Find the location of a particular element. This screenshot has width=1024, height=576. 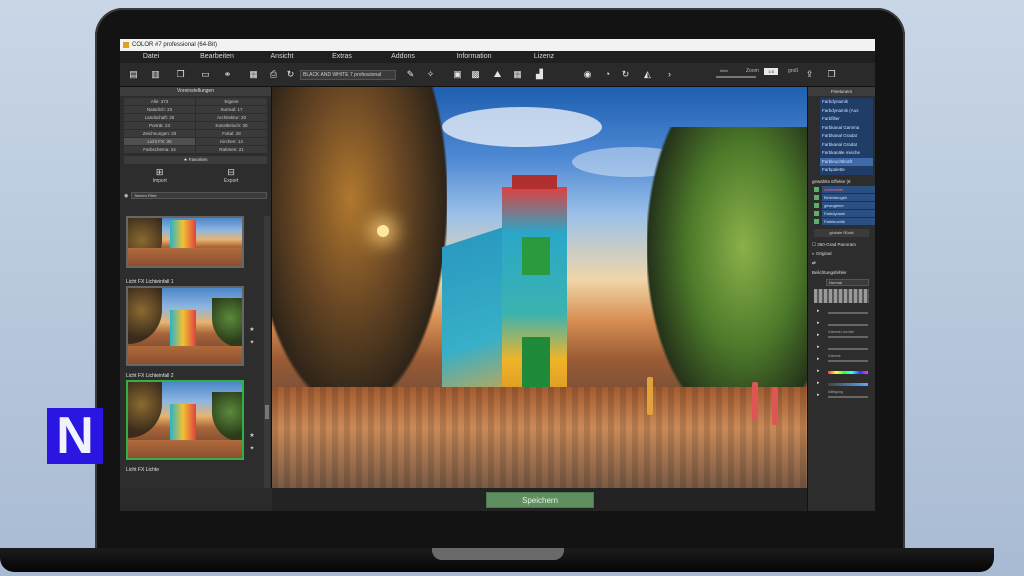

menu-addons: Addons is located at coordinates (403, 57).